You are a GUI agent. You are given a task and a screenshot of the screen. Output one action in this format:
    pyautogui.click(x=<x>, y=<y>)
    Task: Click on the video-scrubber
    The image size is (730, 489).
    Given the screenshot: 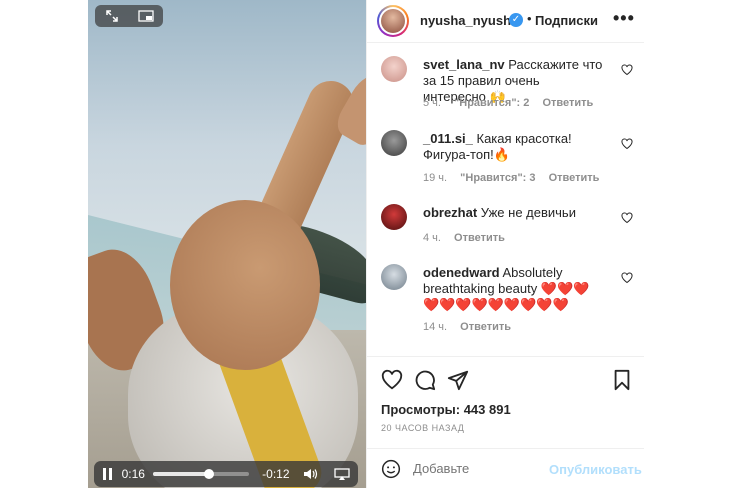 What is the action you would take?
    pyautogui.click(x=201, y=474)
    